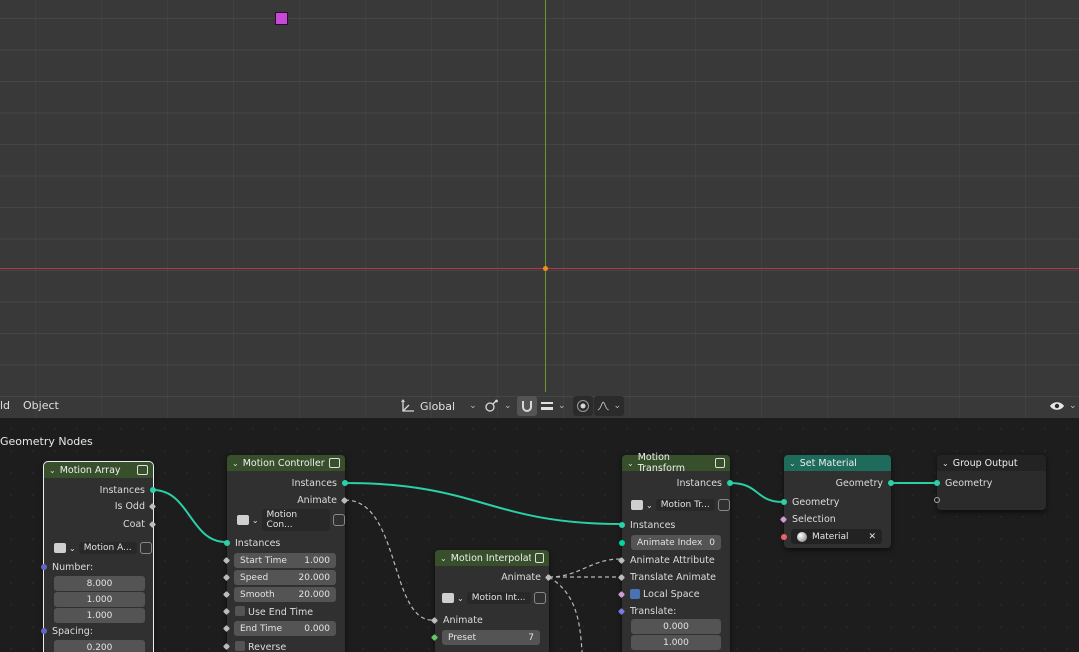  I want to click on node-header: ⌄ Group Output, so click(991, 463).